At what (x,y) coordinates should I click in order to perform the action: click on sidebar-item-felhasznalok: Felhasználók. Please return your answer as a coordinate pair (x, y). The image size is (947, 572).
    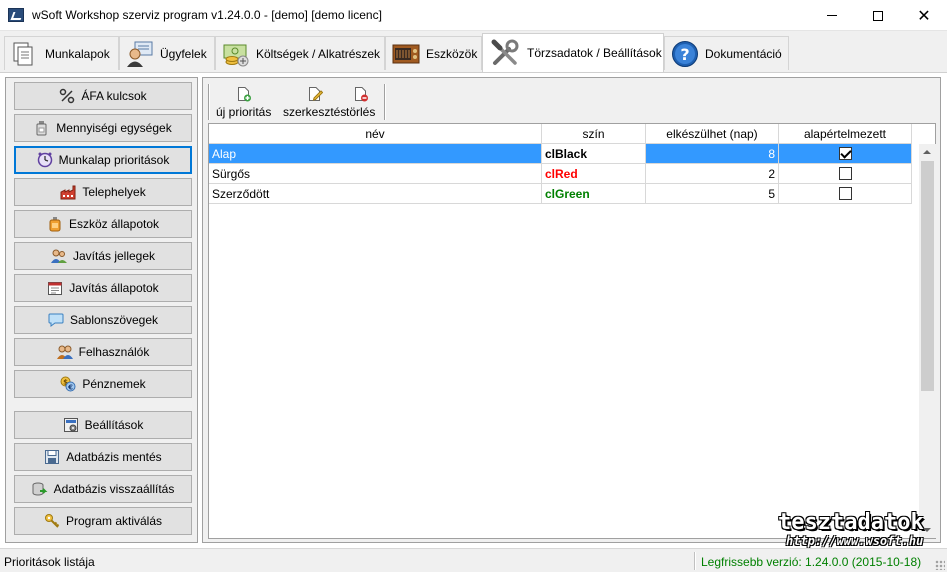
    Looking at the image, I should click on (103, 352).